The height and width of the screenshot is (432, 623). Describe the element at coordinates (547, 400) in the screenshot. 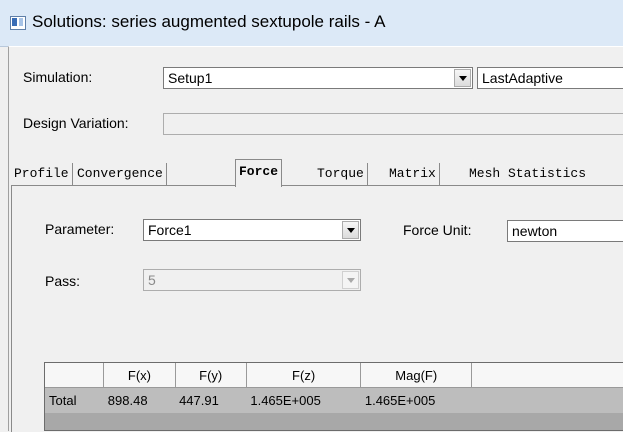

I see `cell-filler` at that location.